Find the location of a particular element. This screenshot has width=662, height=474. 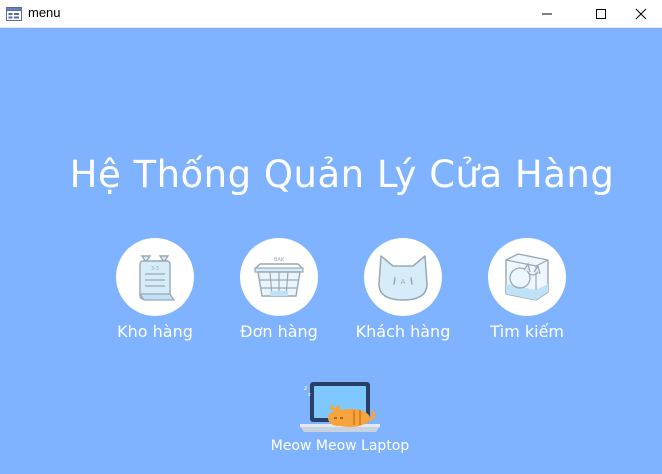

menu-item-orders: BAK Đơn hàng is located at coordinates (279, 289).